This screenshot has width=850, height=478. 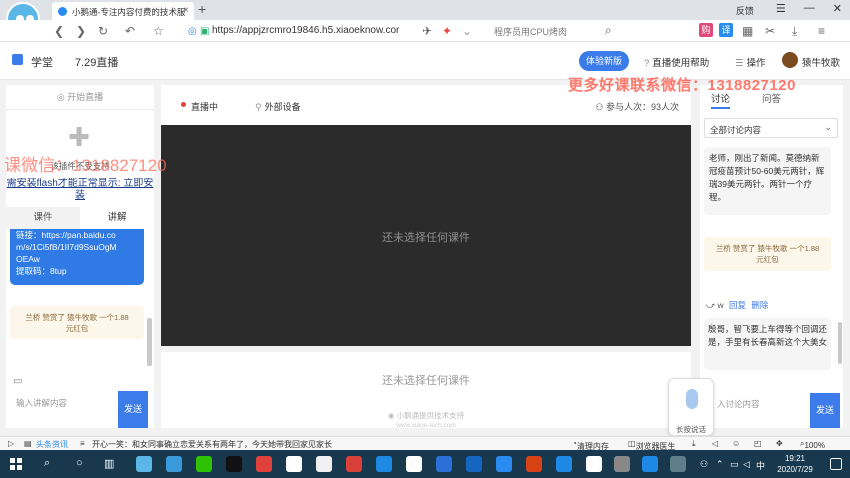 I want to click on delete-link: 删除, so click(x=759, y=305).